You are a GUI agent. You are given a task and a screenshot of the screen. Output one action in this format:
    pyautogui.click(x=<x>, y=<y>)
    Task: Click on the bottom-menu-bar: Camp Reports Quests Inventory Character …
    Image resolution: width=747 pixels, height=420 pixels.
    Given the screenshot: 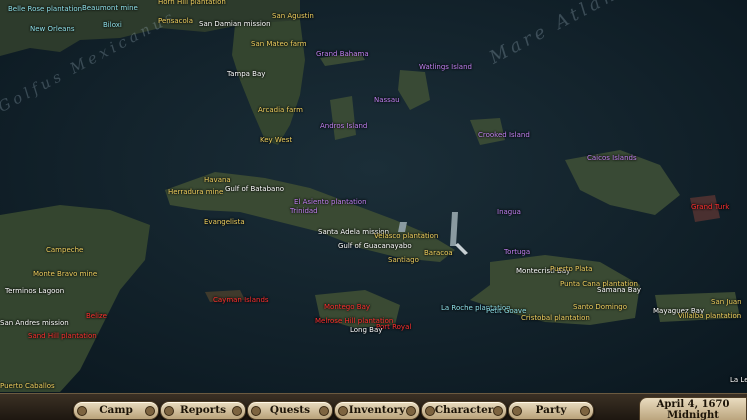 What is the action you would take?
    pyautogui.click(x=373, y=406)
    